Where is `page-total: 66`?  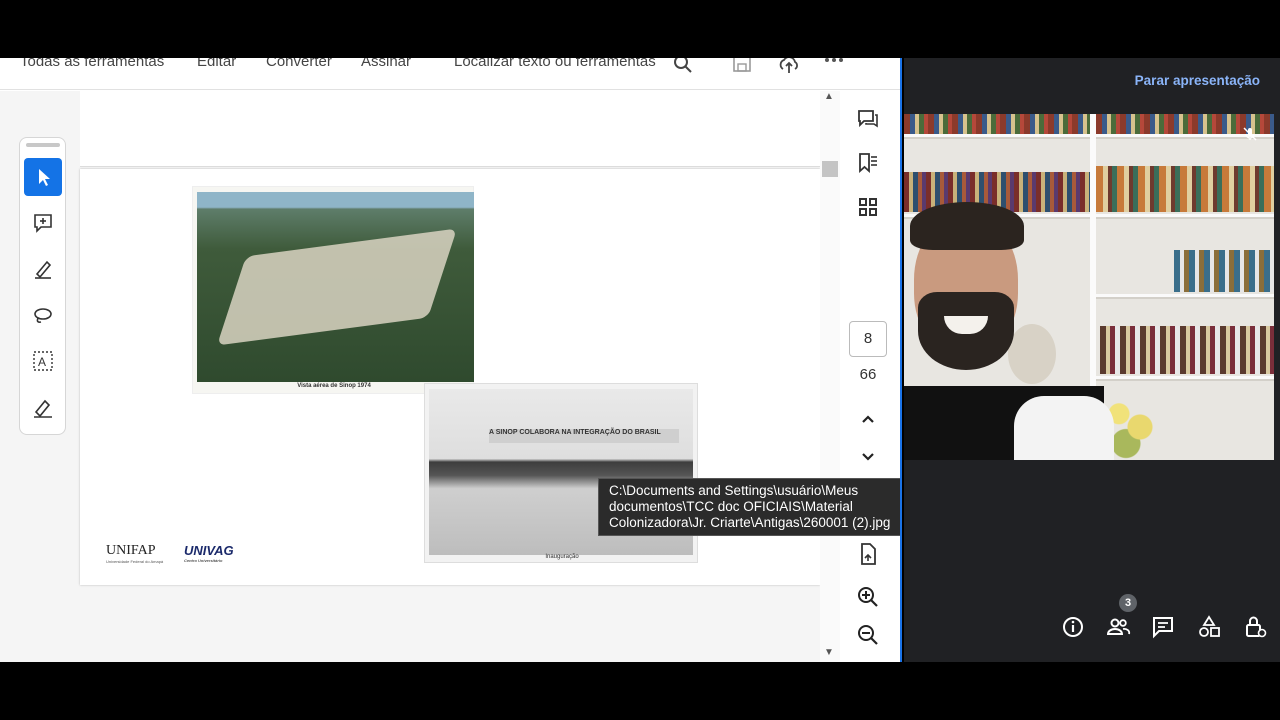
page-total: 66 is located at coordinates (868, 374).